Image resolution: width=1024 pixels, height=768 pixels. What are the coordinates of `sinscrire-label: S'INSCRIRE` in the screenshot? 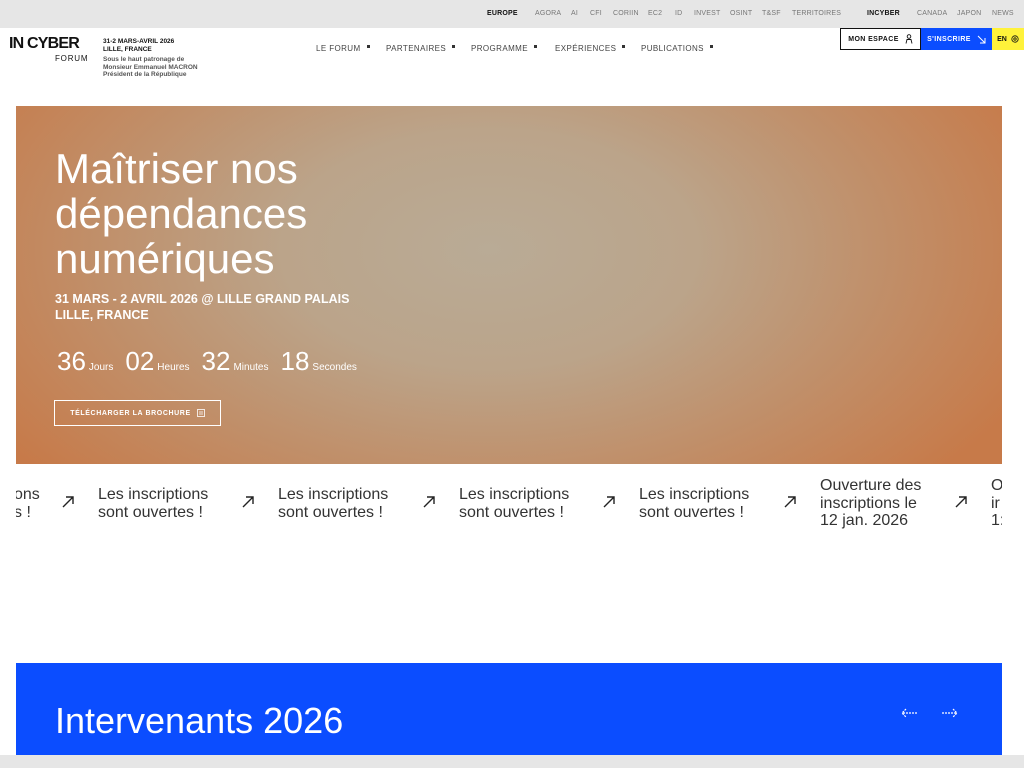 It's located at (949, 39).